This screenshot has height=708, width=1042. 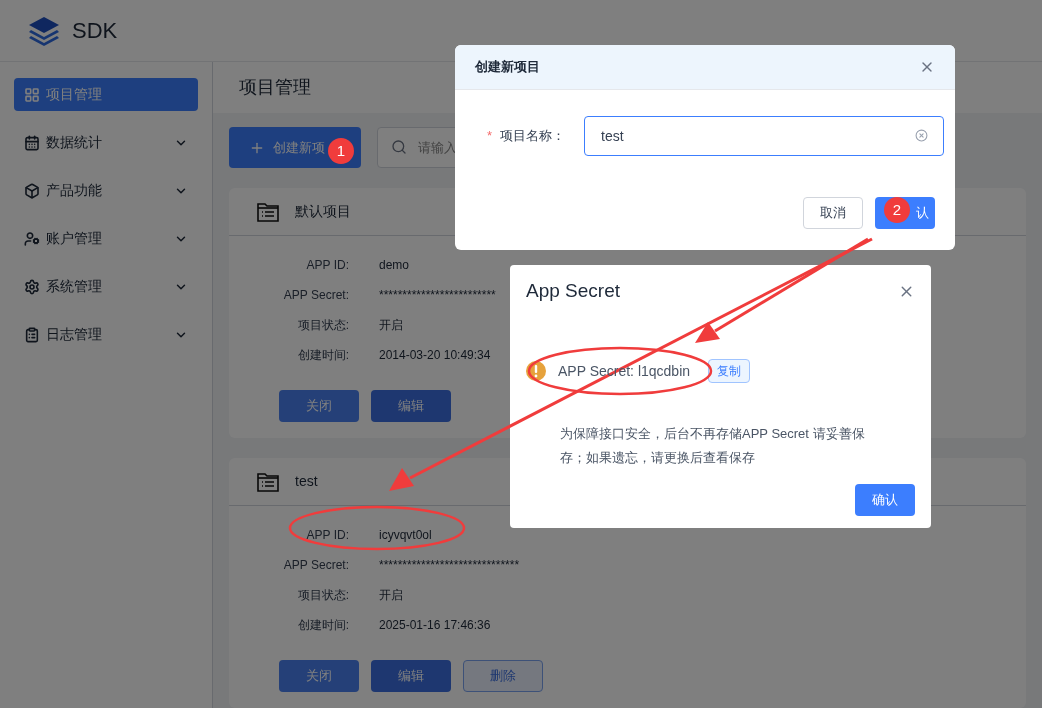 I want to click on settings-icon, so click(x=32, y=286).